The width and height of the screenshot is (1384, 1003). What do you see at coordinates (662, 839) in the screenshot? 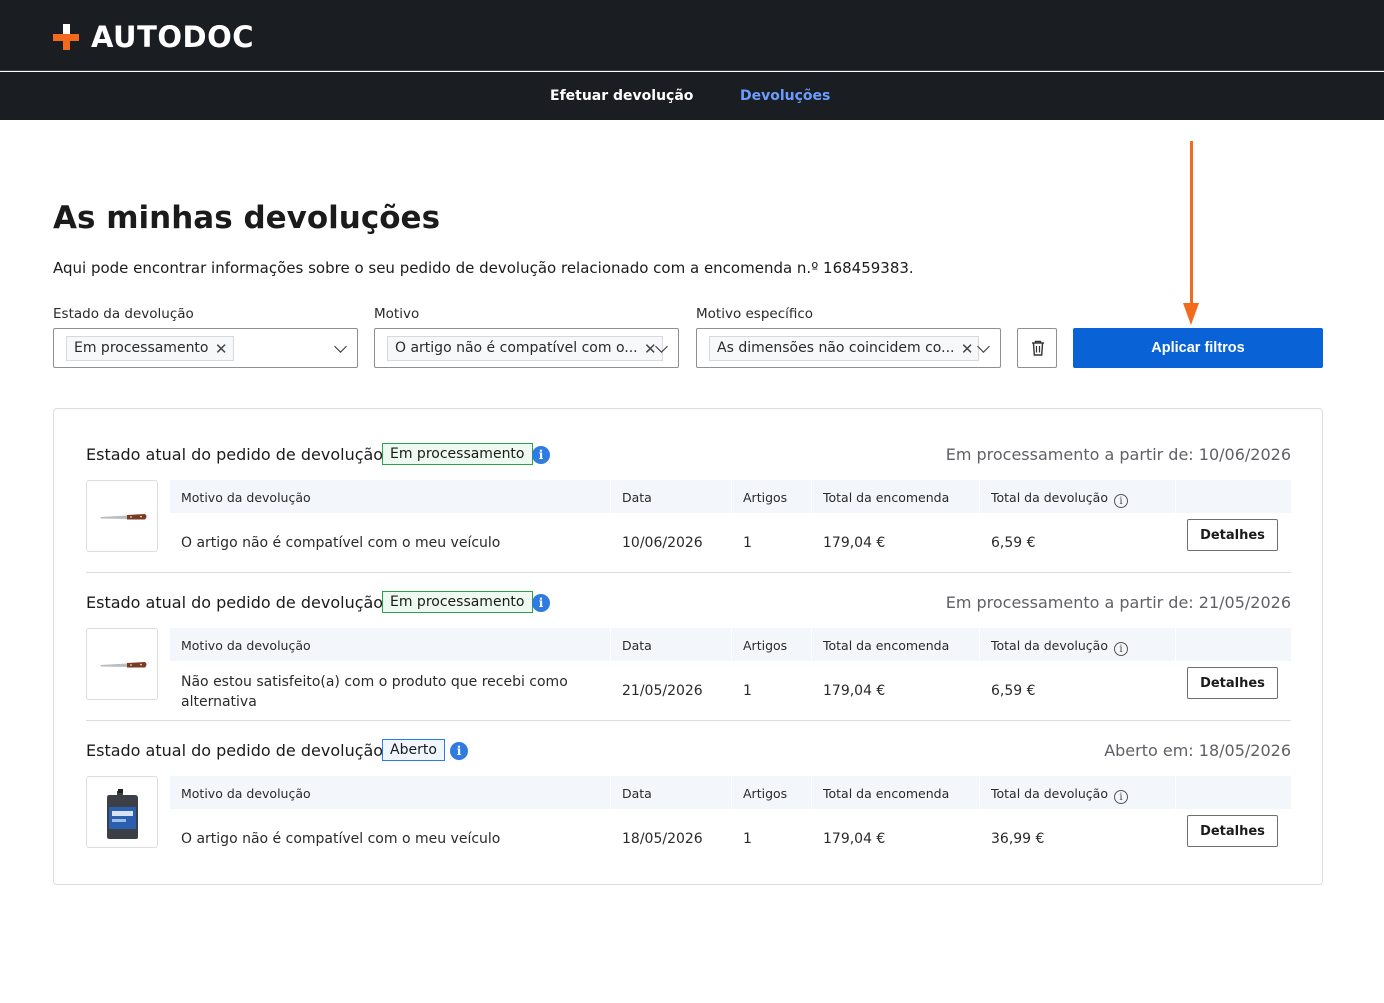
I see `return-date: 18/05/2026` at bounding box center [662, 839].